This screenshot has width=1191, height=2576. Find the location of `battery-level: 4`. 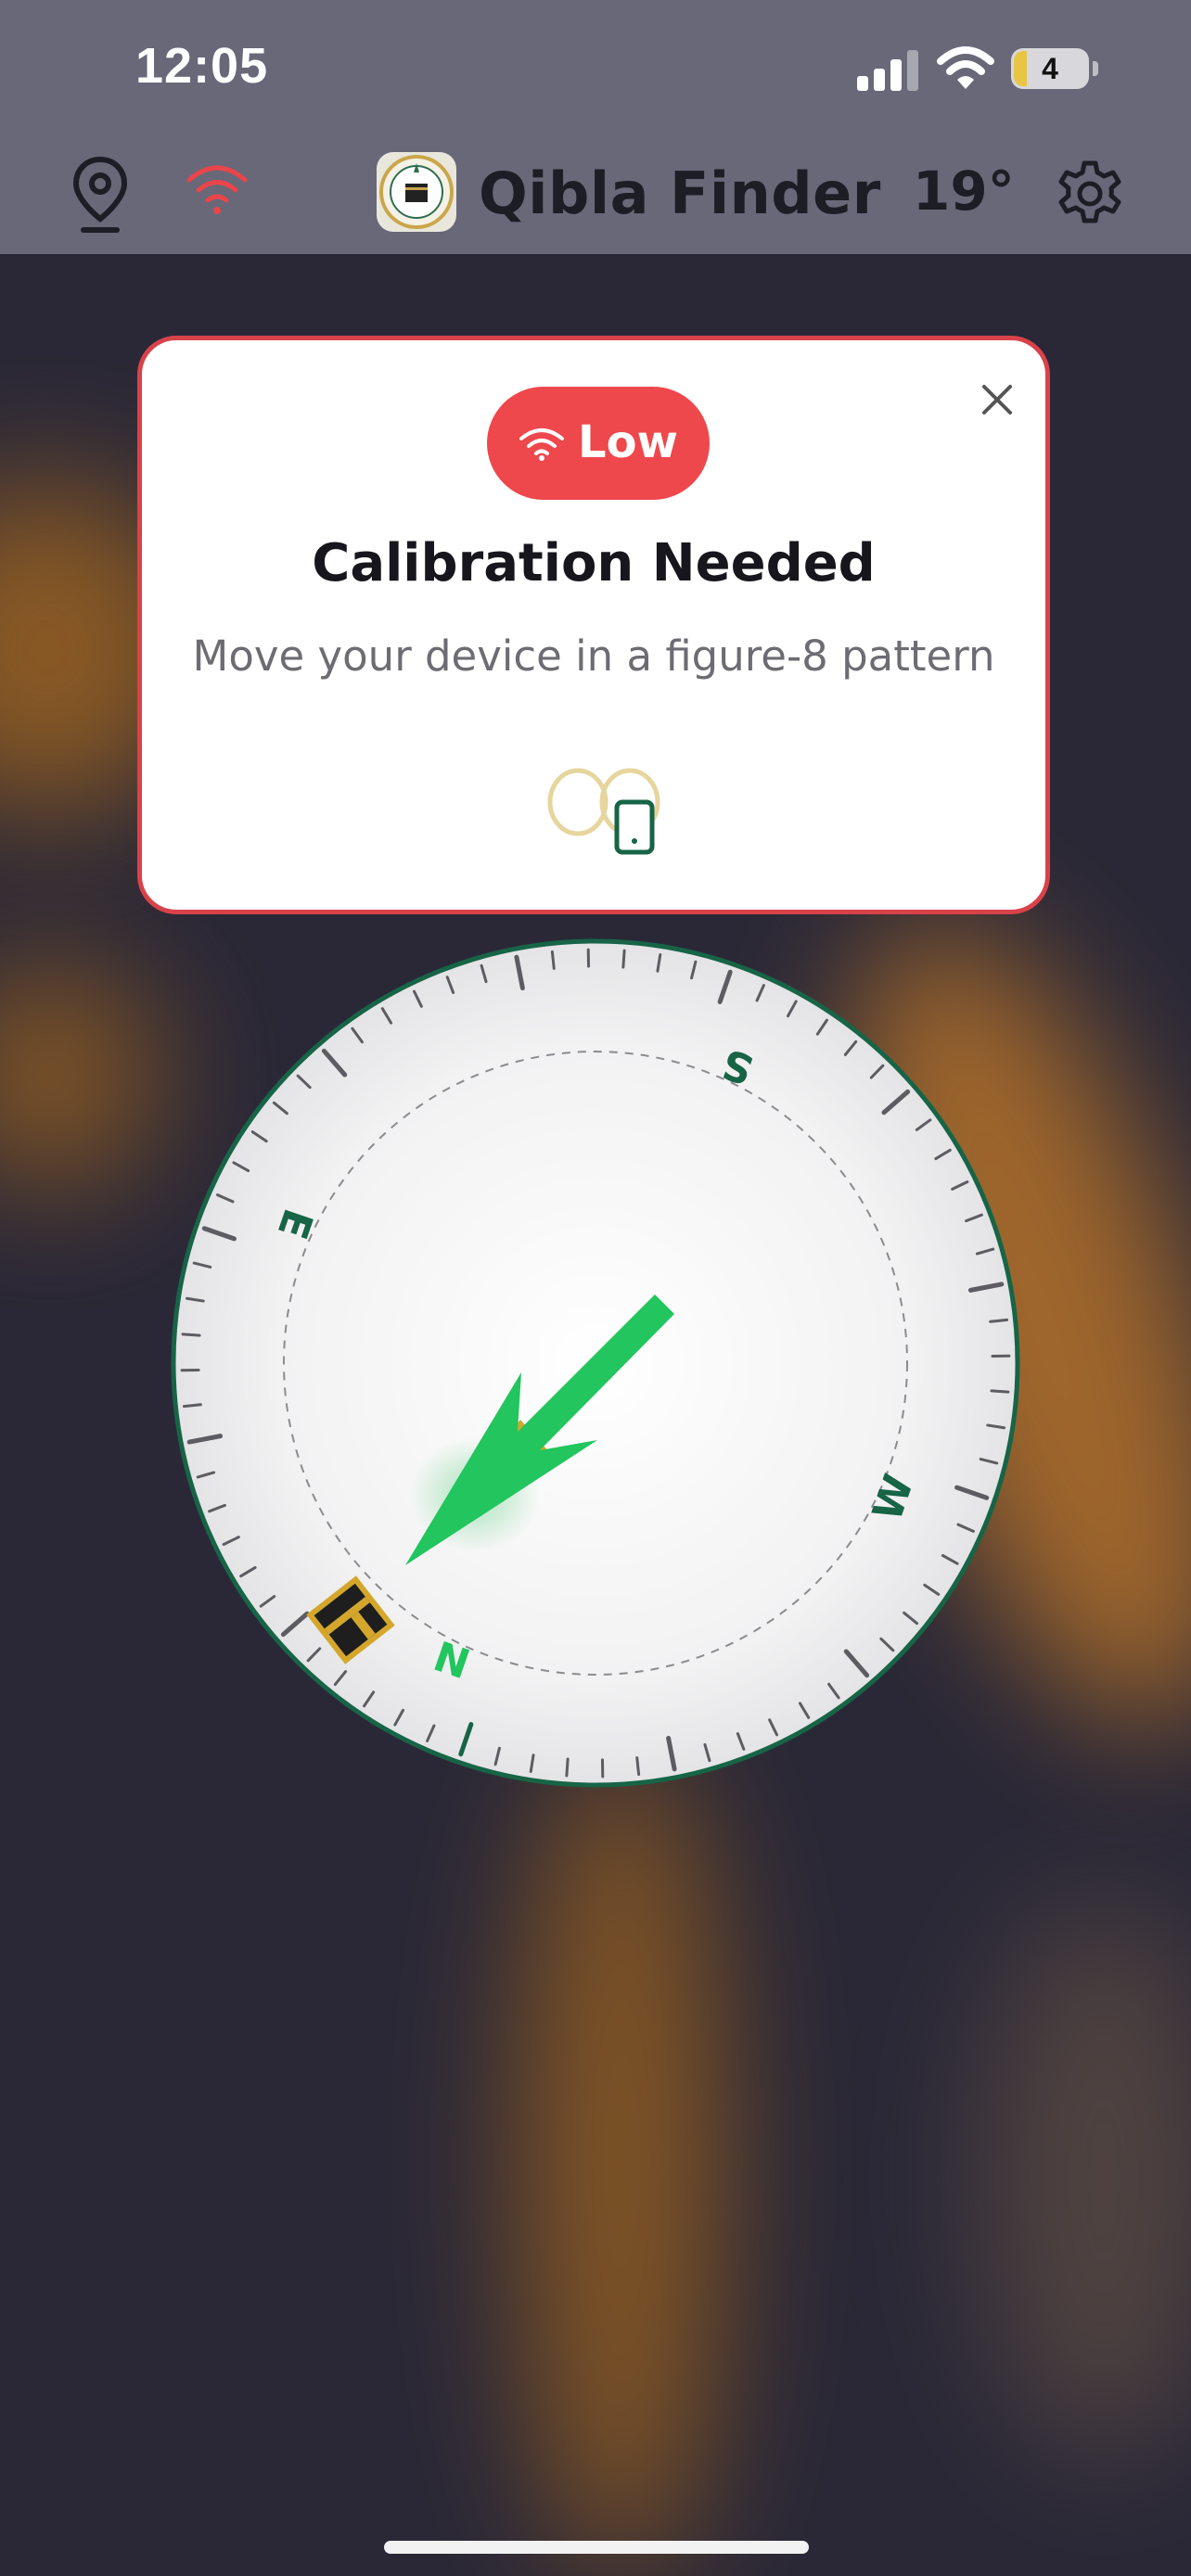

battery-level: 4 is located at coordinates (1050, 68).